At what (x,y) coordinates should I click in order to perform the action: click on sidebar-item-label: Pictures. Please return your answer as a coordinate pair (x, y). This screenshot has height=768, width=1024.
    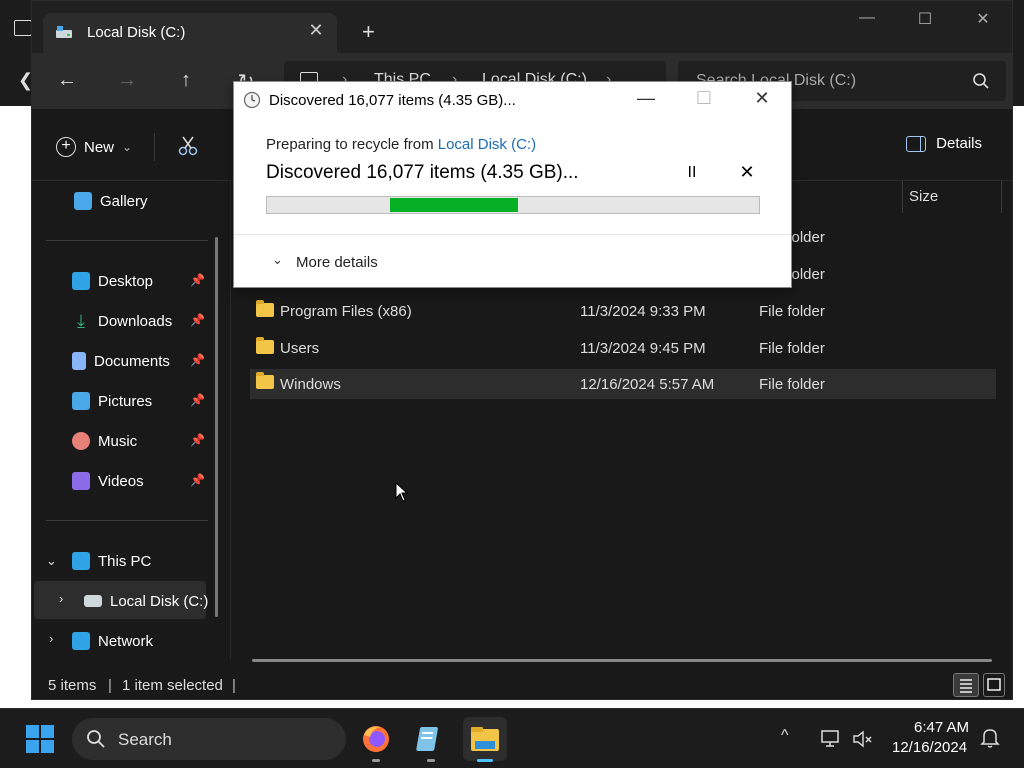
    Looking at the image, I should click on (125, 401).